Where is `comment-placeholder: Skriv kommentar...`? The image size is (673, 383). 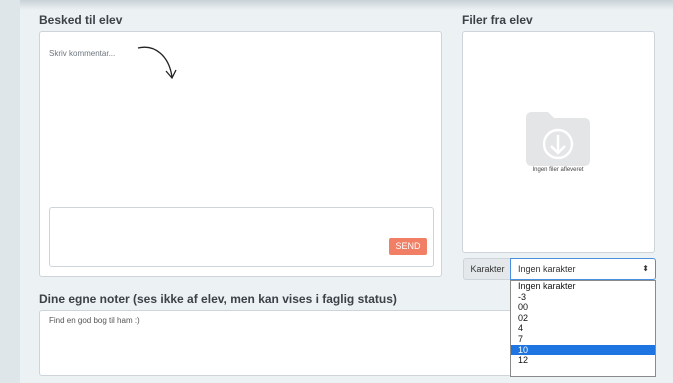 comment-placeholder: Skriv kommentar... is located at coordinates (82, 53).